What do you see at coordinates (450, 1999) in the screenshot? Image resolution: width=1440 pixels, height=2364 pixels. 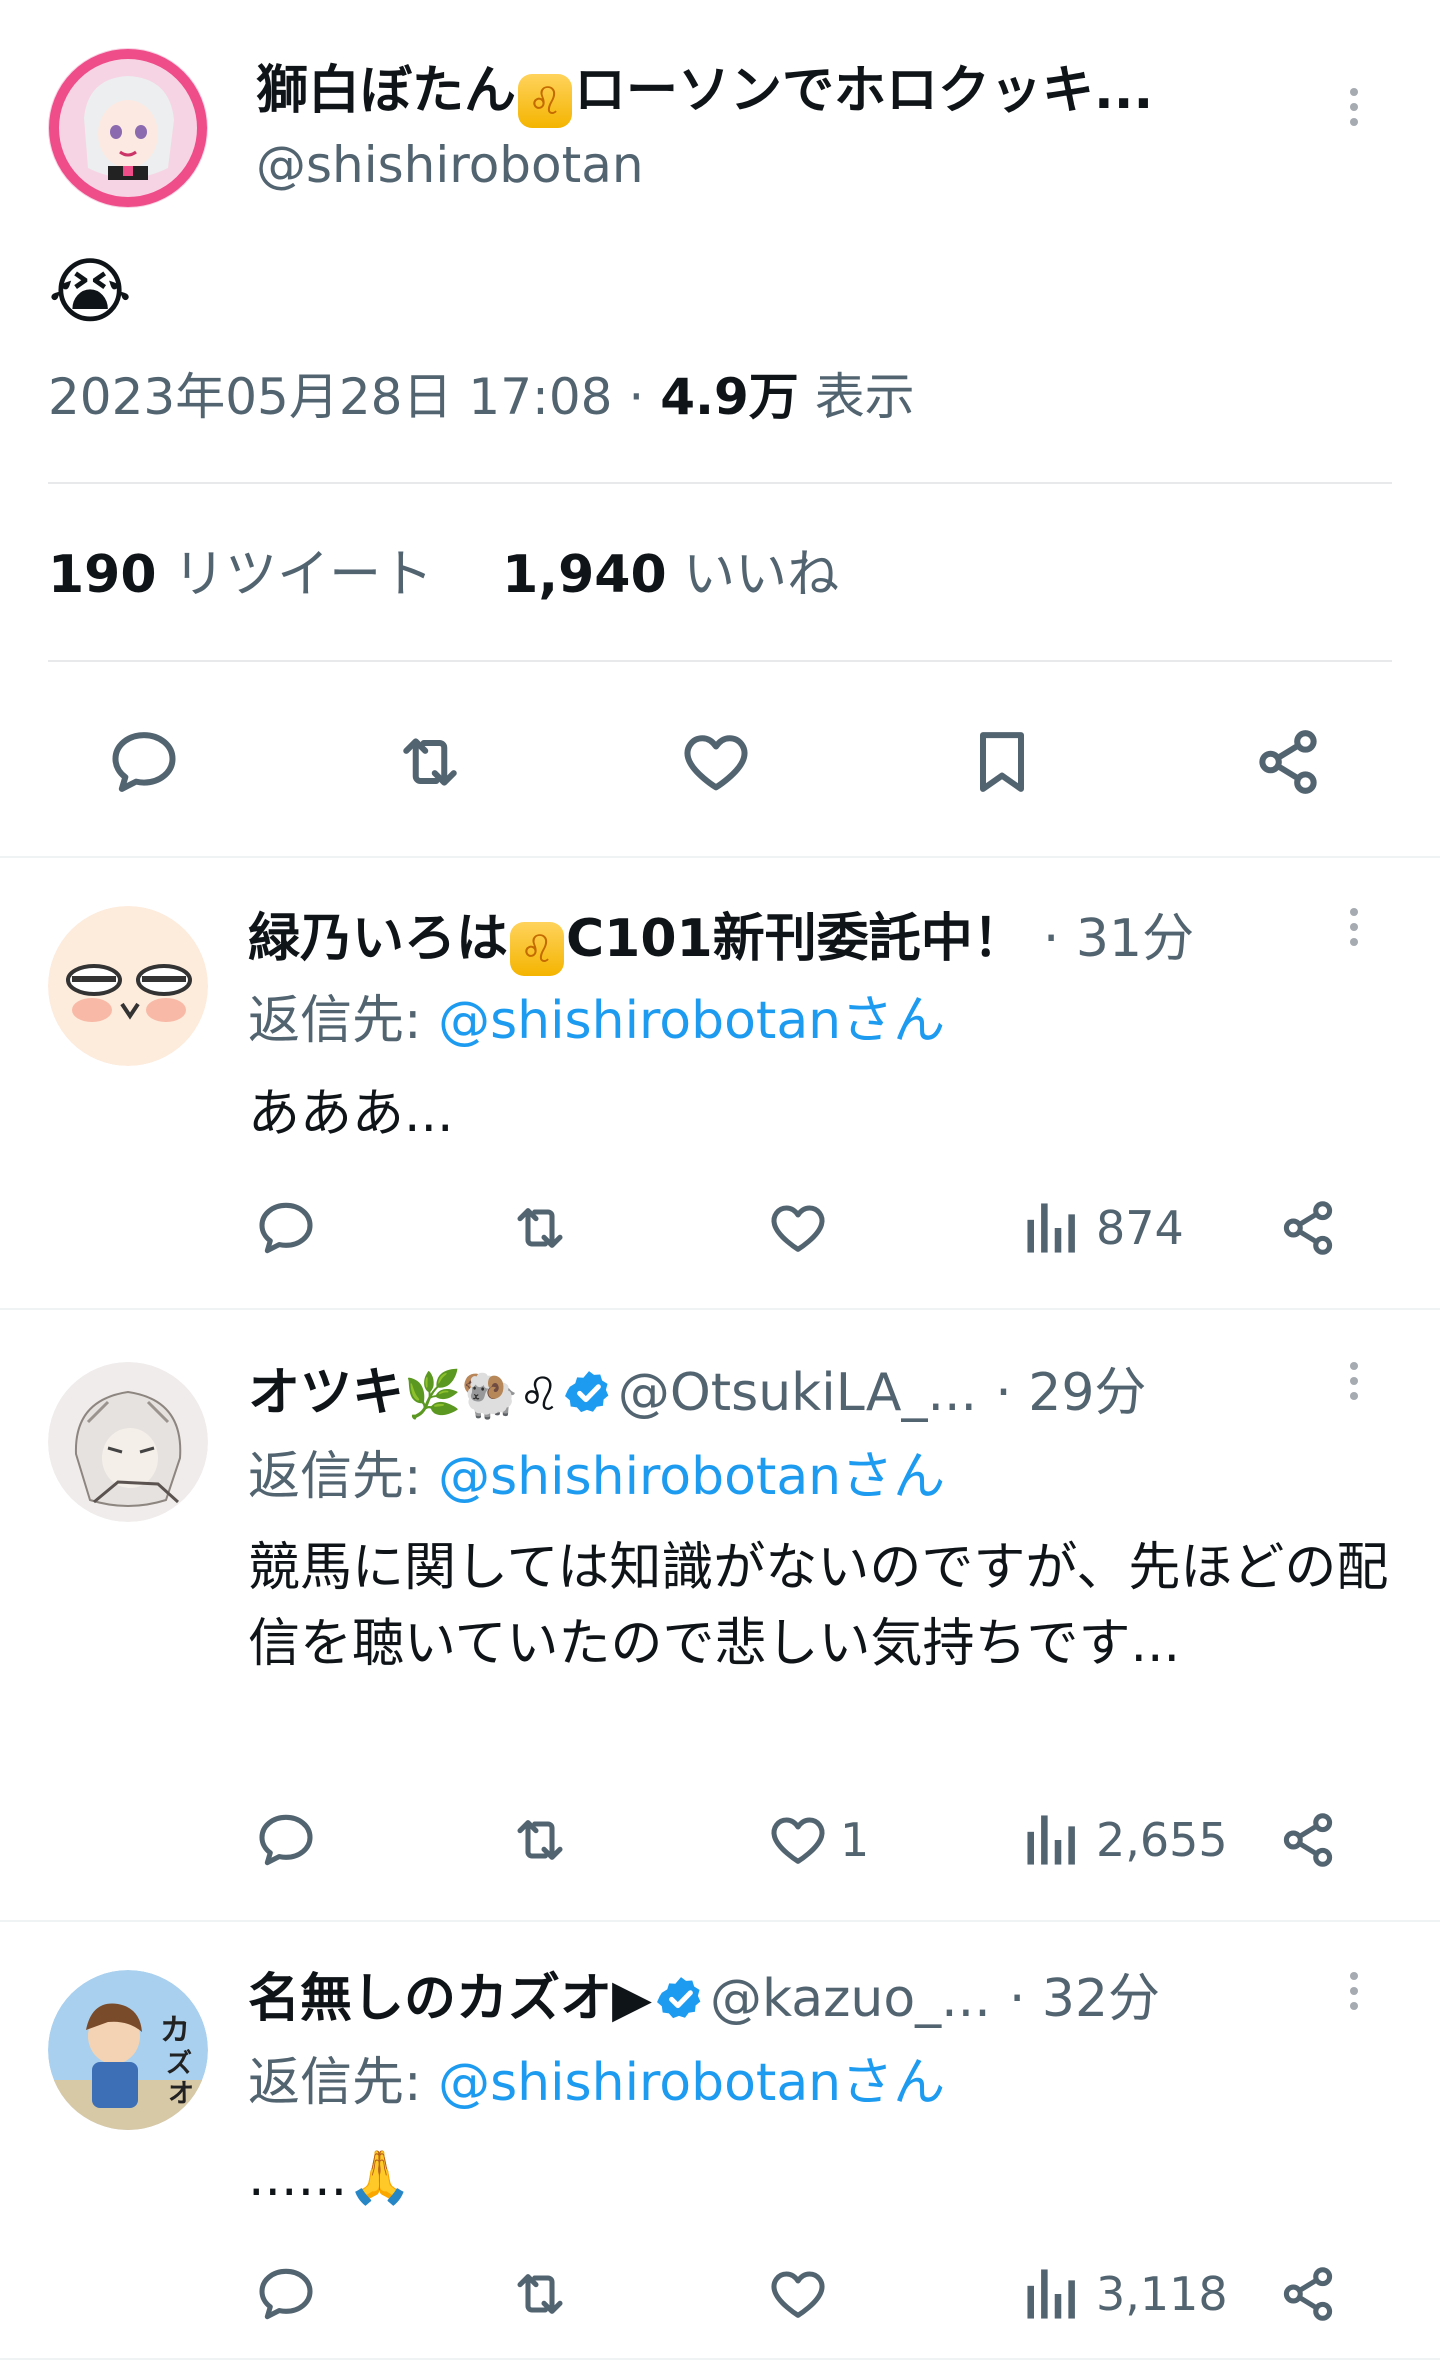 I see `reply-display-name: 名無しのカズオ▶` at bounding box center [450, 1999].